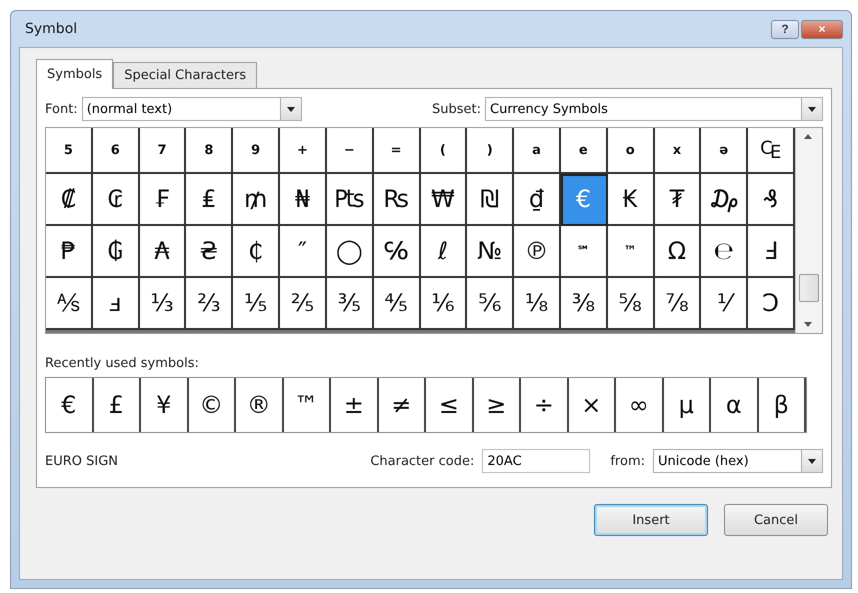 This screenshot has height=593, width=858. I want to click on symbol-cell: ⅛, so click(537, 304).